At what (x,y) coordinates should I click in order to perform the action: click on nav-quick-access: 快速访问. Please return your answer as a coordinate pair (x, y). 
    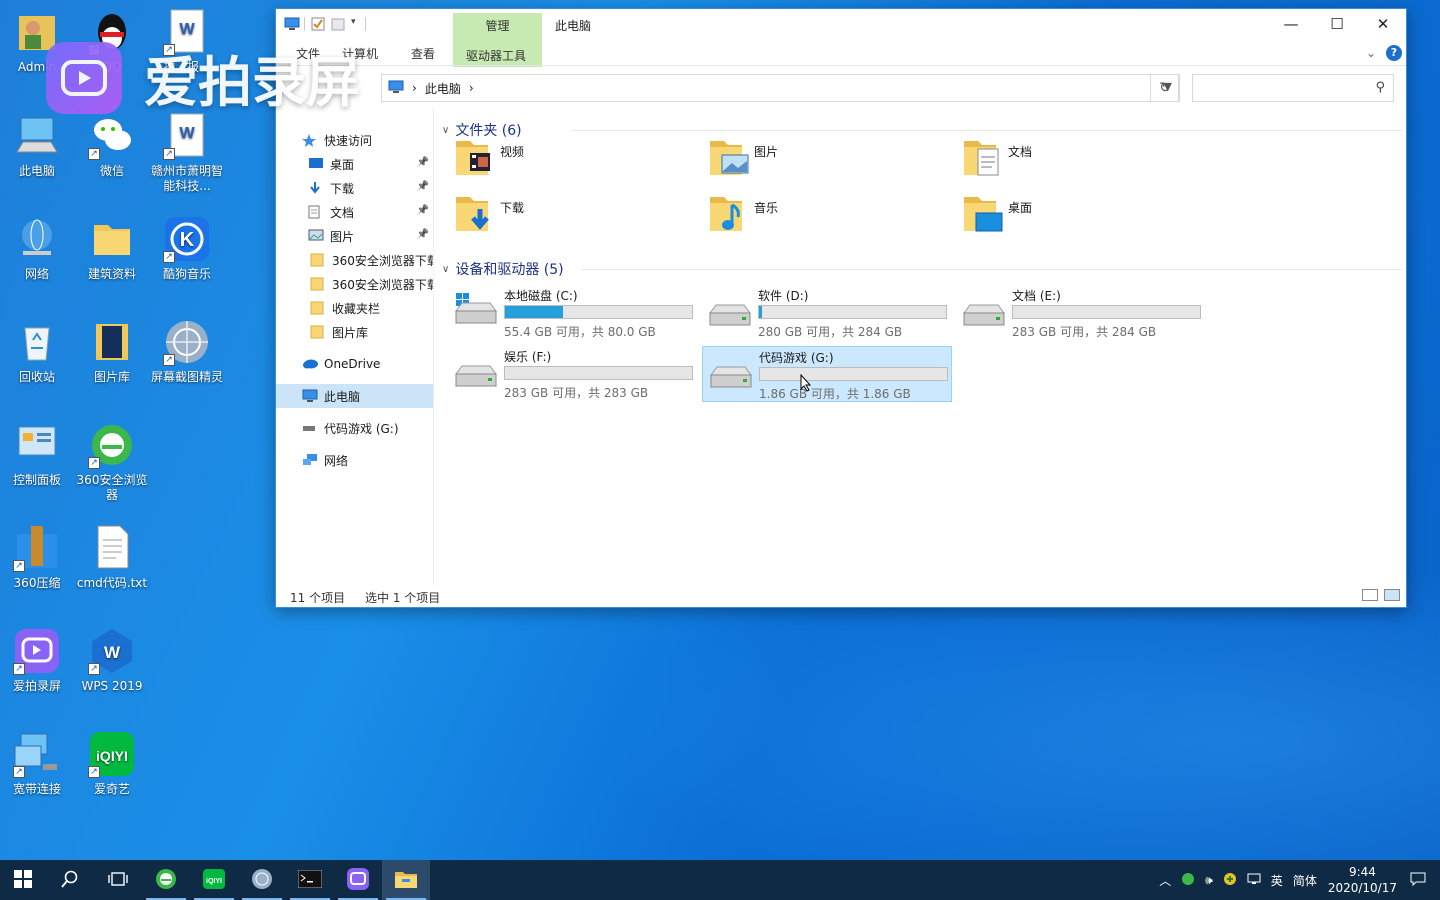
    Looking at the image, I should click on (354, 140).